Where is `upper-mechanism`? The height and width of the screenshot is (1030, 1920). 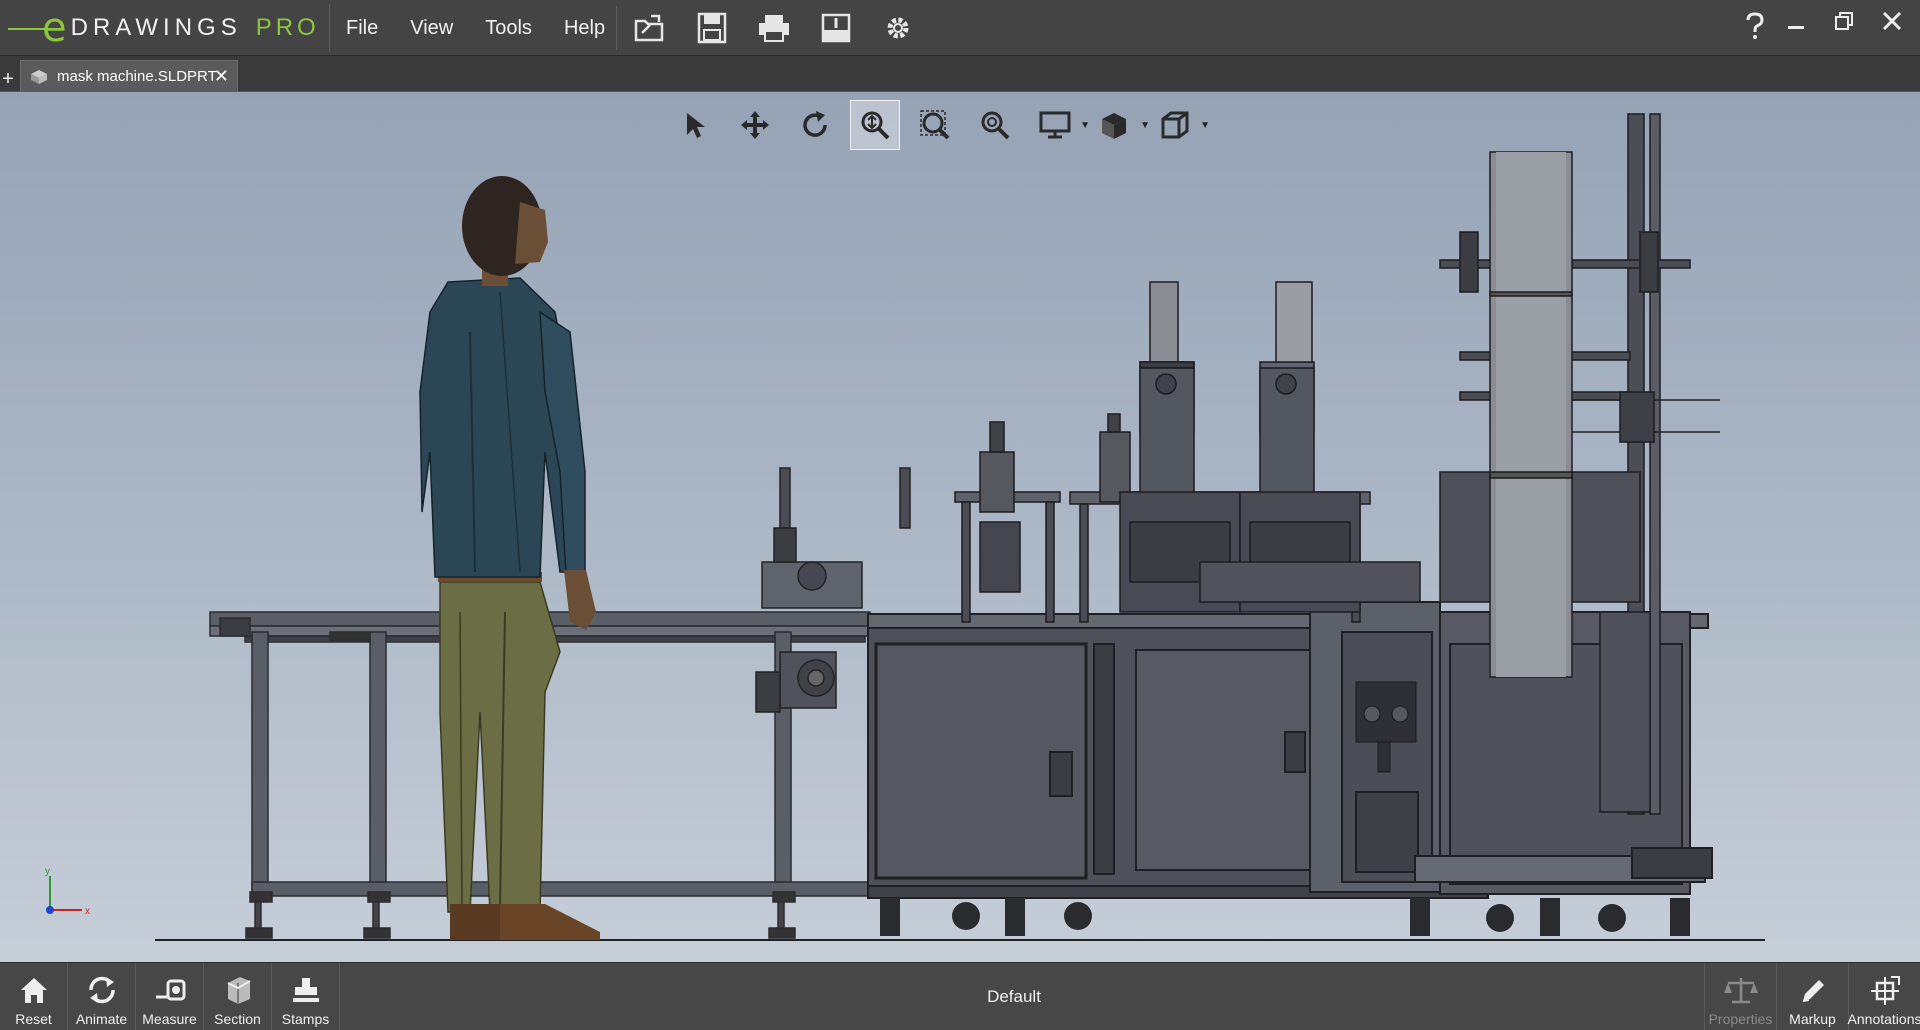
upper-mechanism is located at coordinates (1187, 452).